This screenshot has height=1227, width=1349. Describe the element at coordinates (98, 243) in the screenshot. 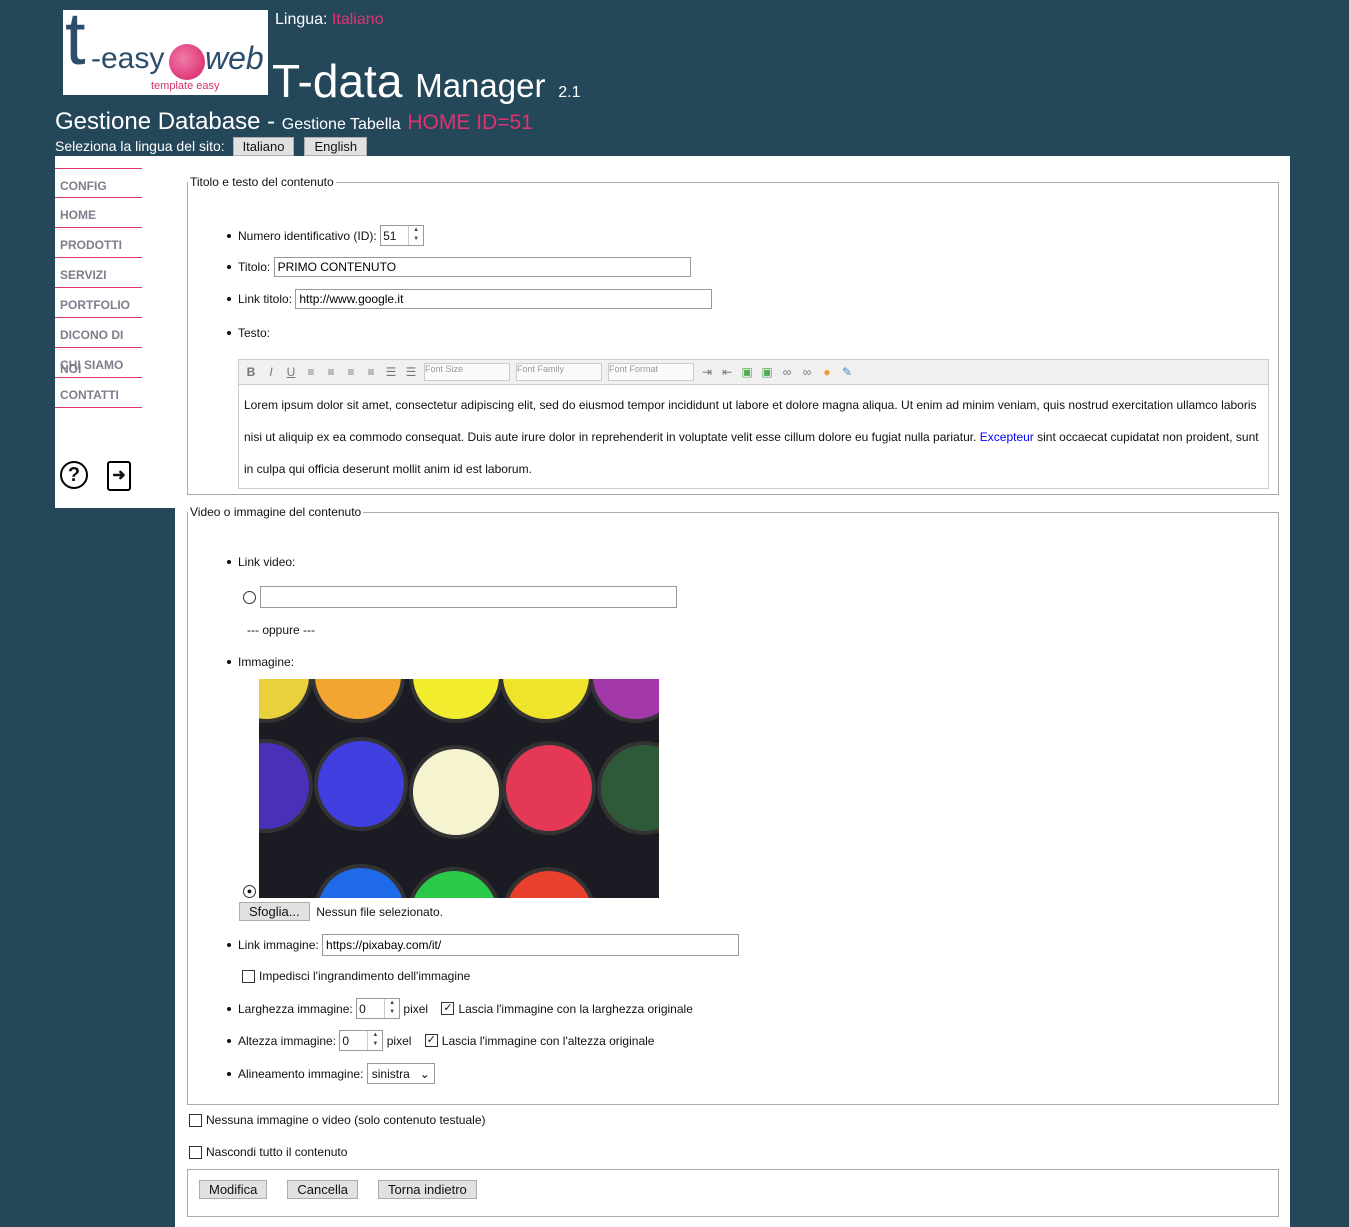

I see `sidebar-item-prodotti: PRODOTTI` at that location.